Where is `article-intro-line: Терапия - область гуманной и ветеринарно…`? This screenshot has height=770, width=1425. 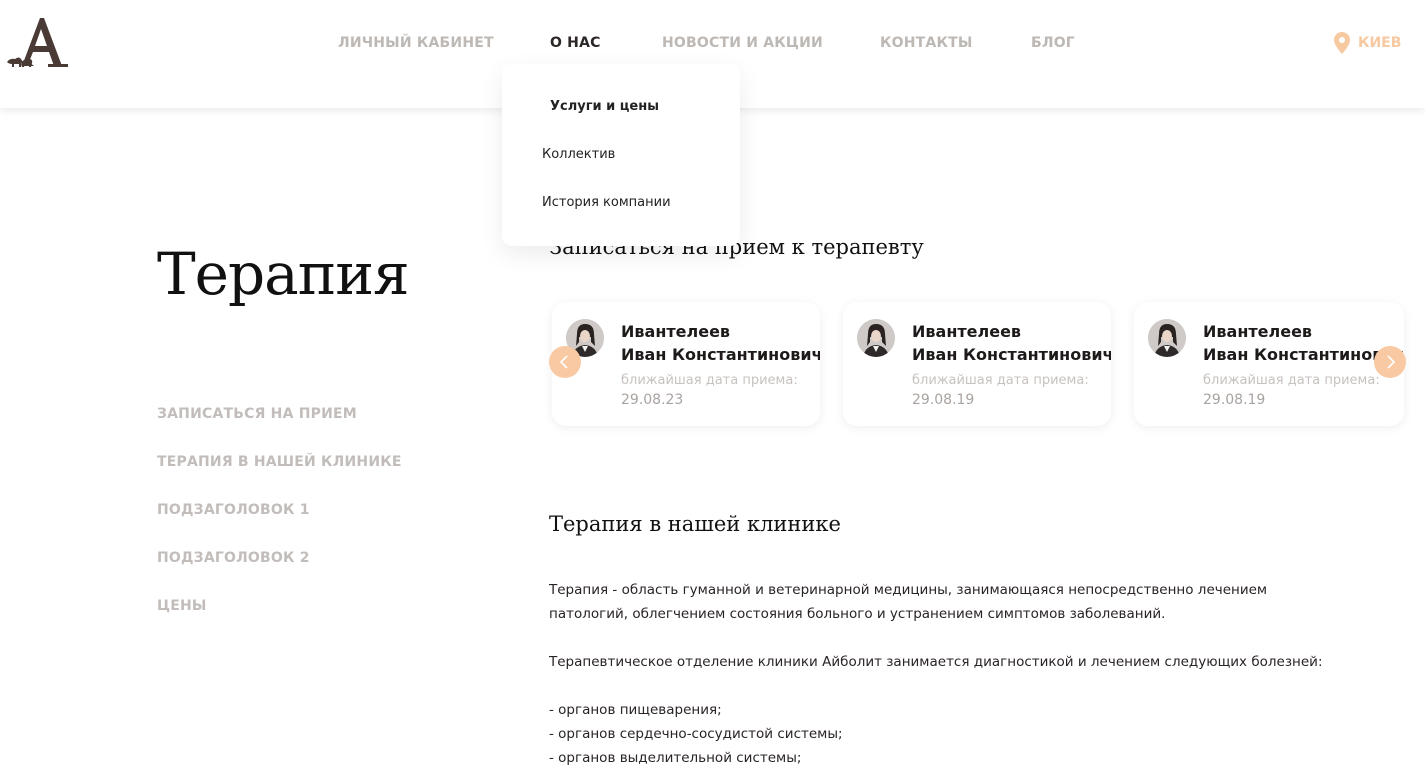
article-intro-line: Терапия - область гуманной и ветеринарно… is located at coordinates (908, 590).